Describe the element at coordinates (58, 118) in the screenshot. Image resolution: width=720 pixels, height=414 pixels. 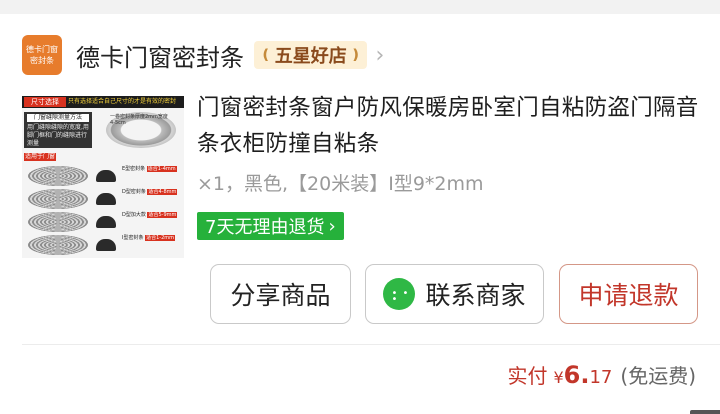
I see `thumb-measure-title: 门窗缝隙测量方法` at that location.